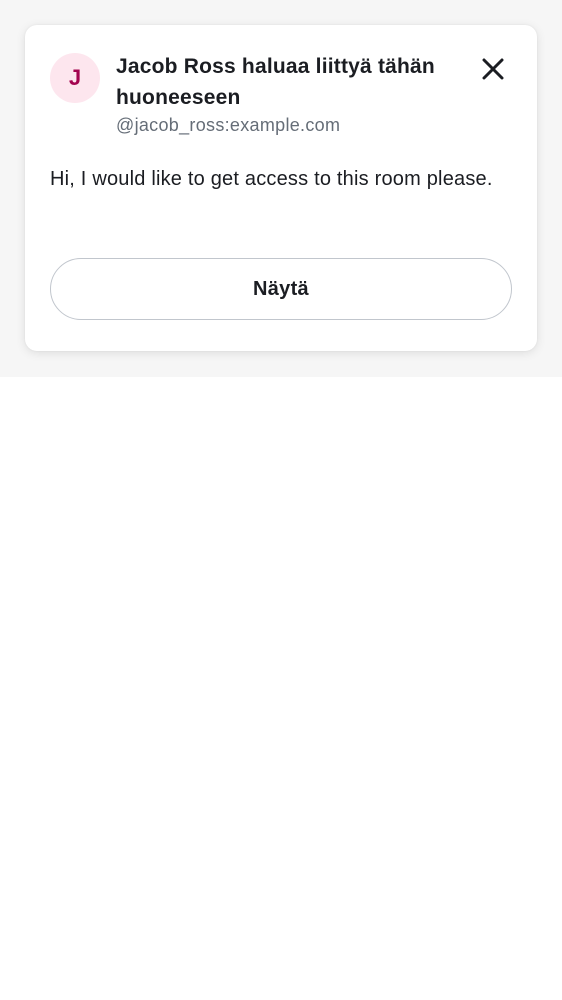 Image resolution: width=562 pixels, height=1000 pixels. I want to click on avatar-initial: J, so click(75, 77).